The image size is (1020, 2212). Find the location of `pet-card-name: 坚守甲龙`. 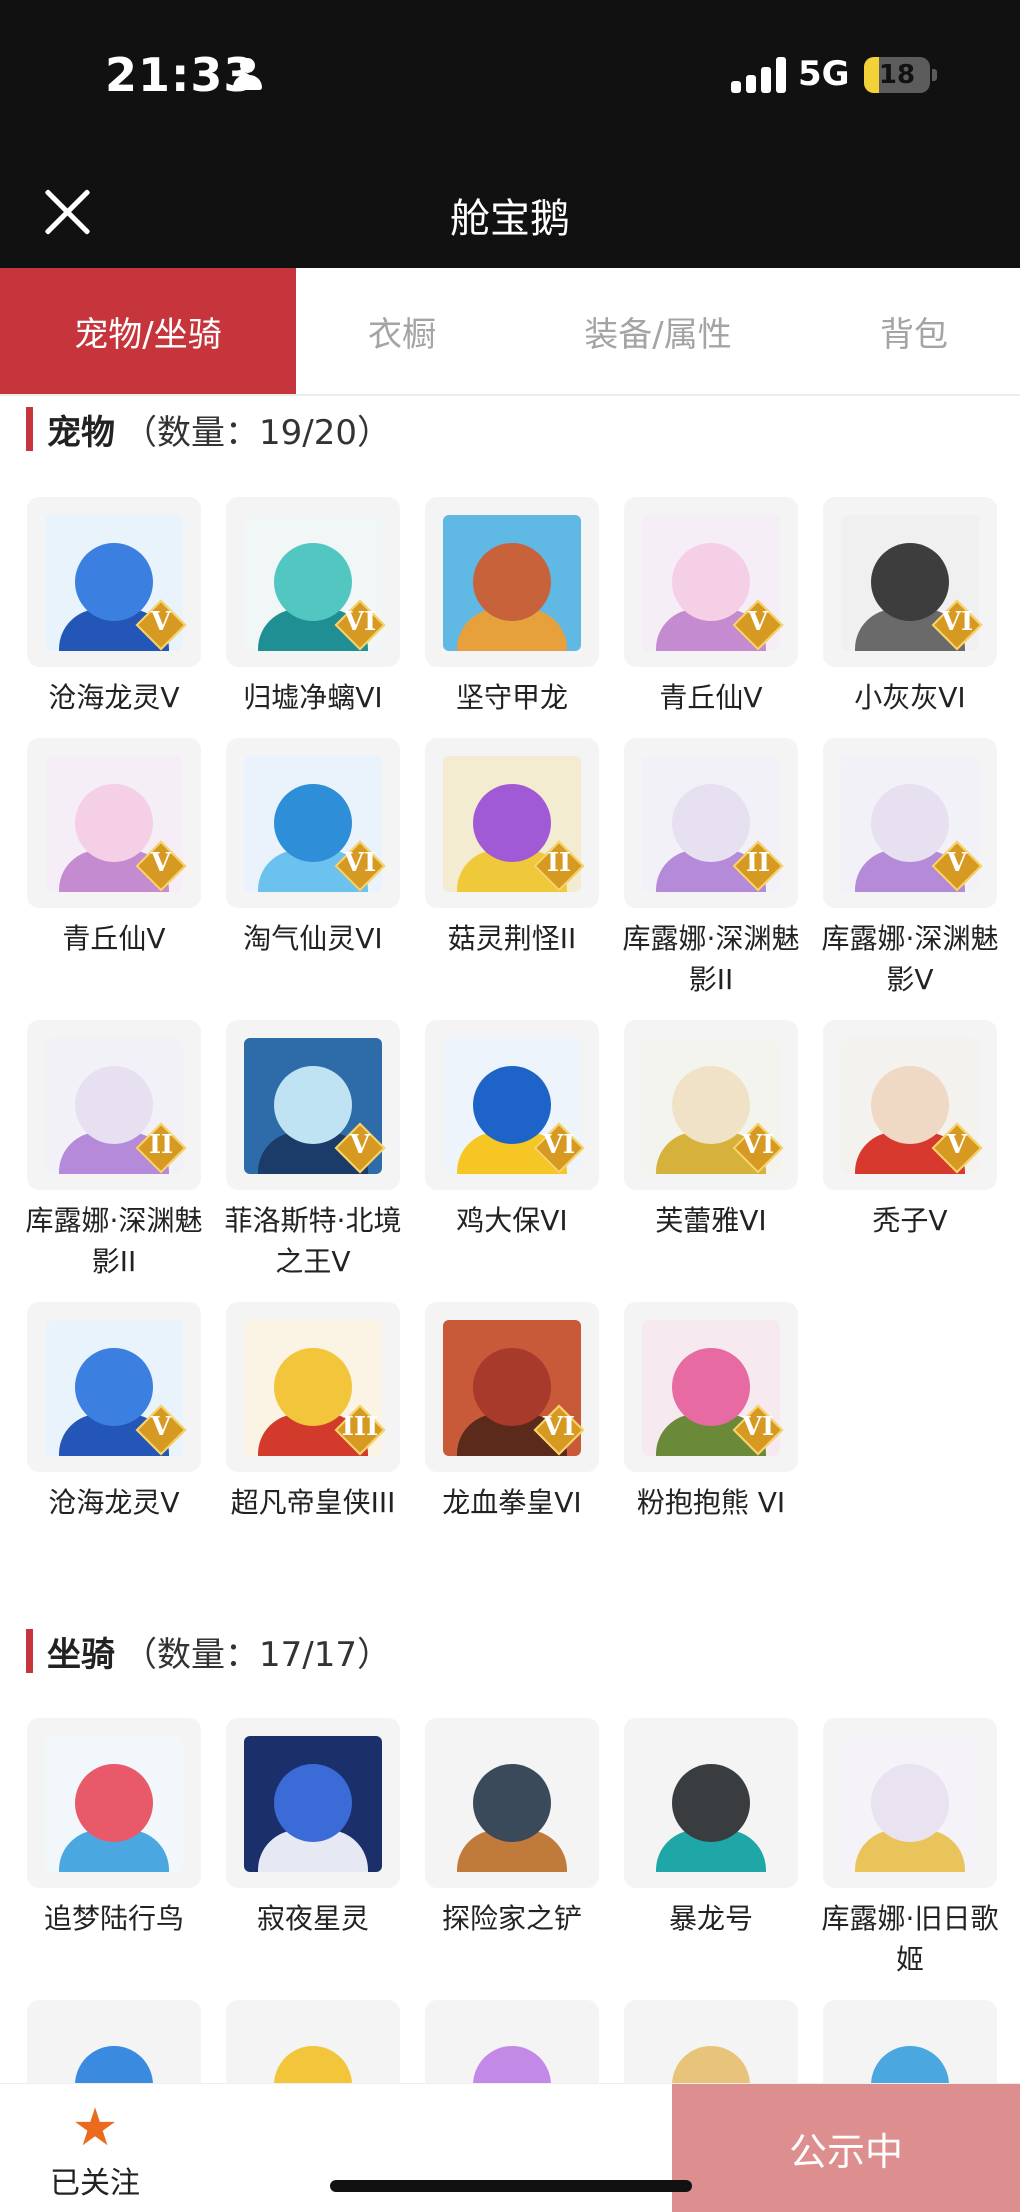

pet-card-name: 坚守甲龙 is located at coordinates (511, 697).